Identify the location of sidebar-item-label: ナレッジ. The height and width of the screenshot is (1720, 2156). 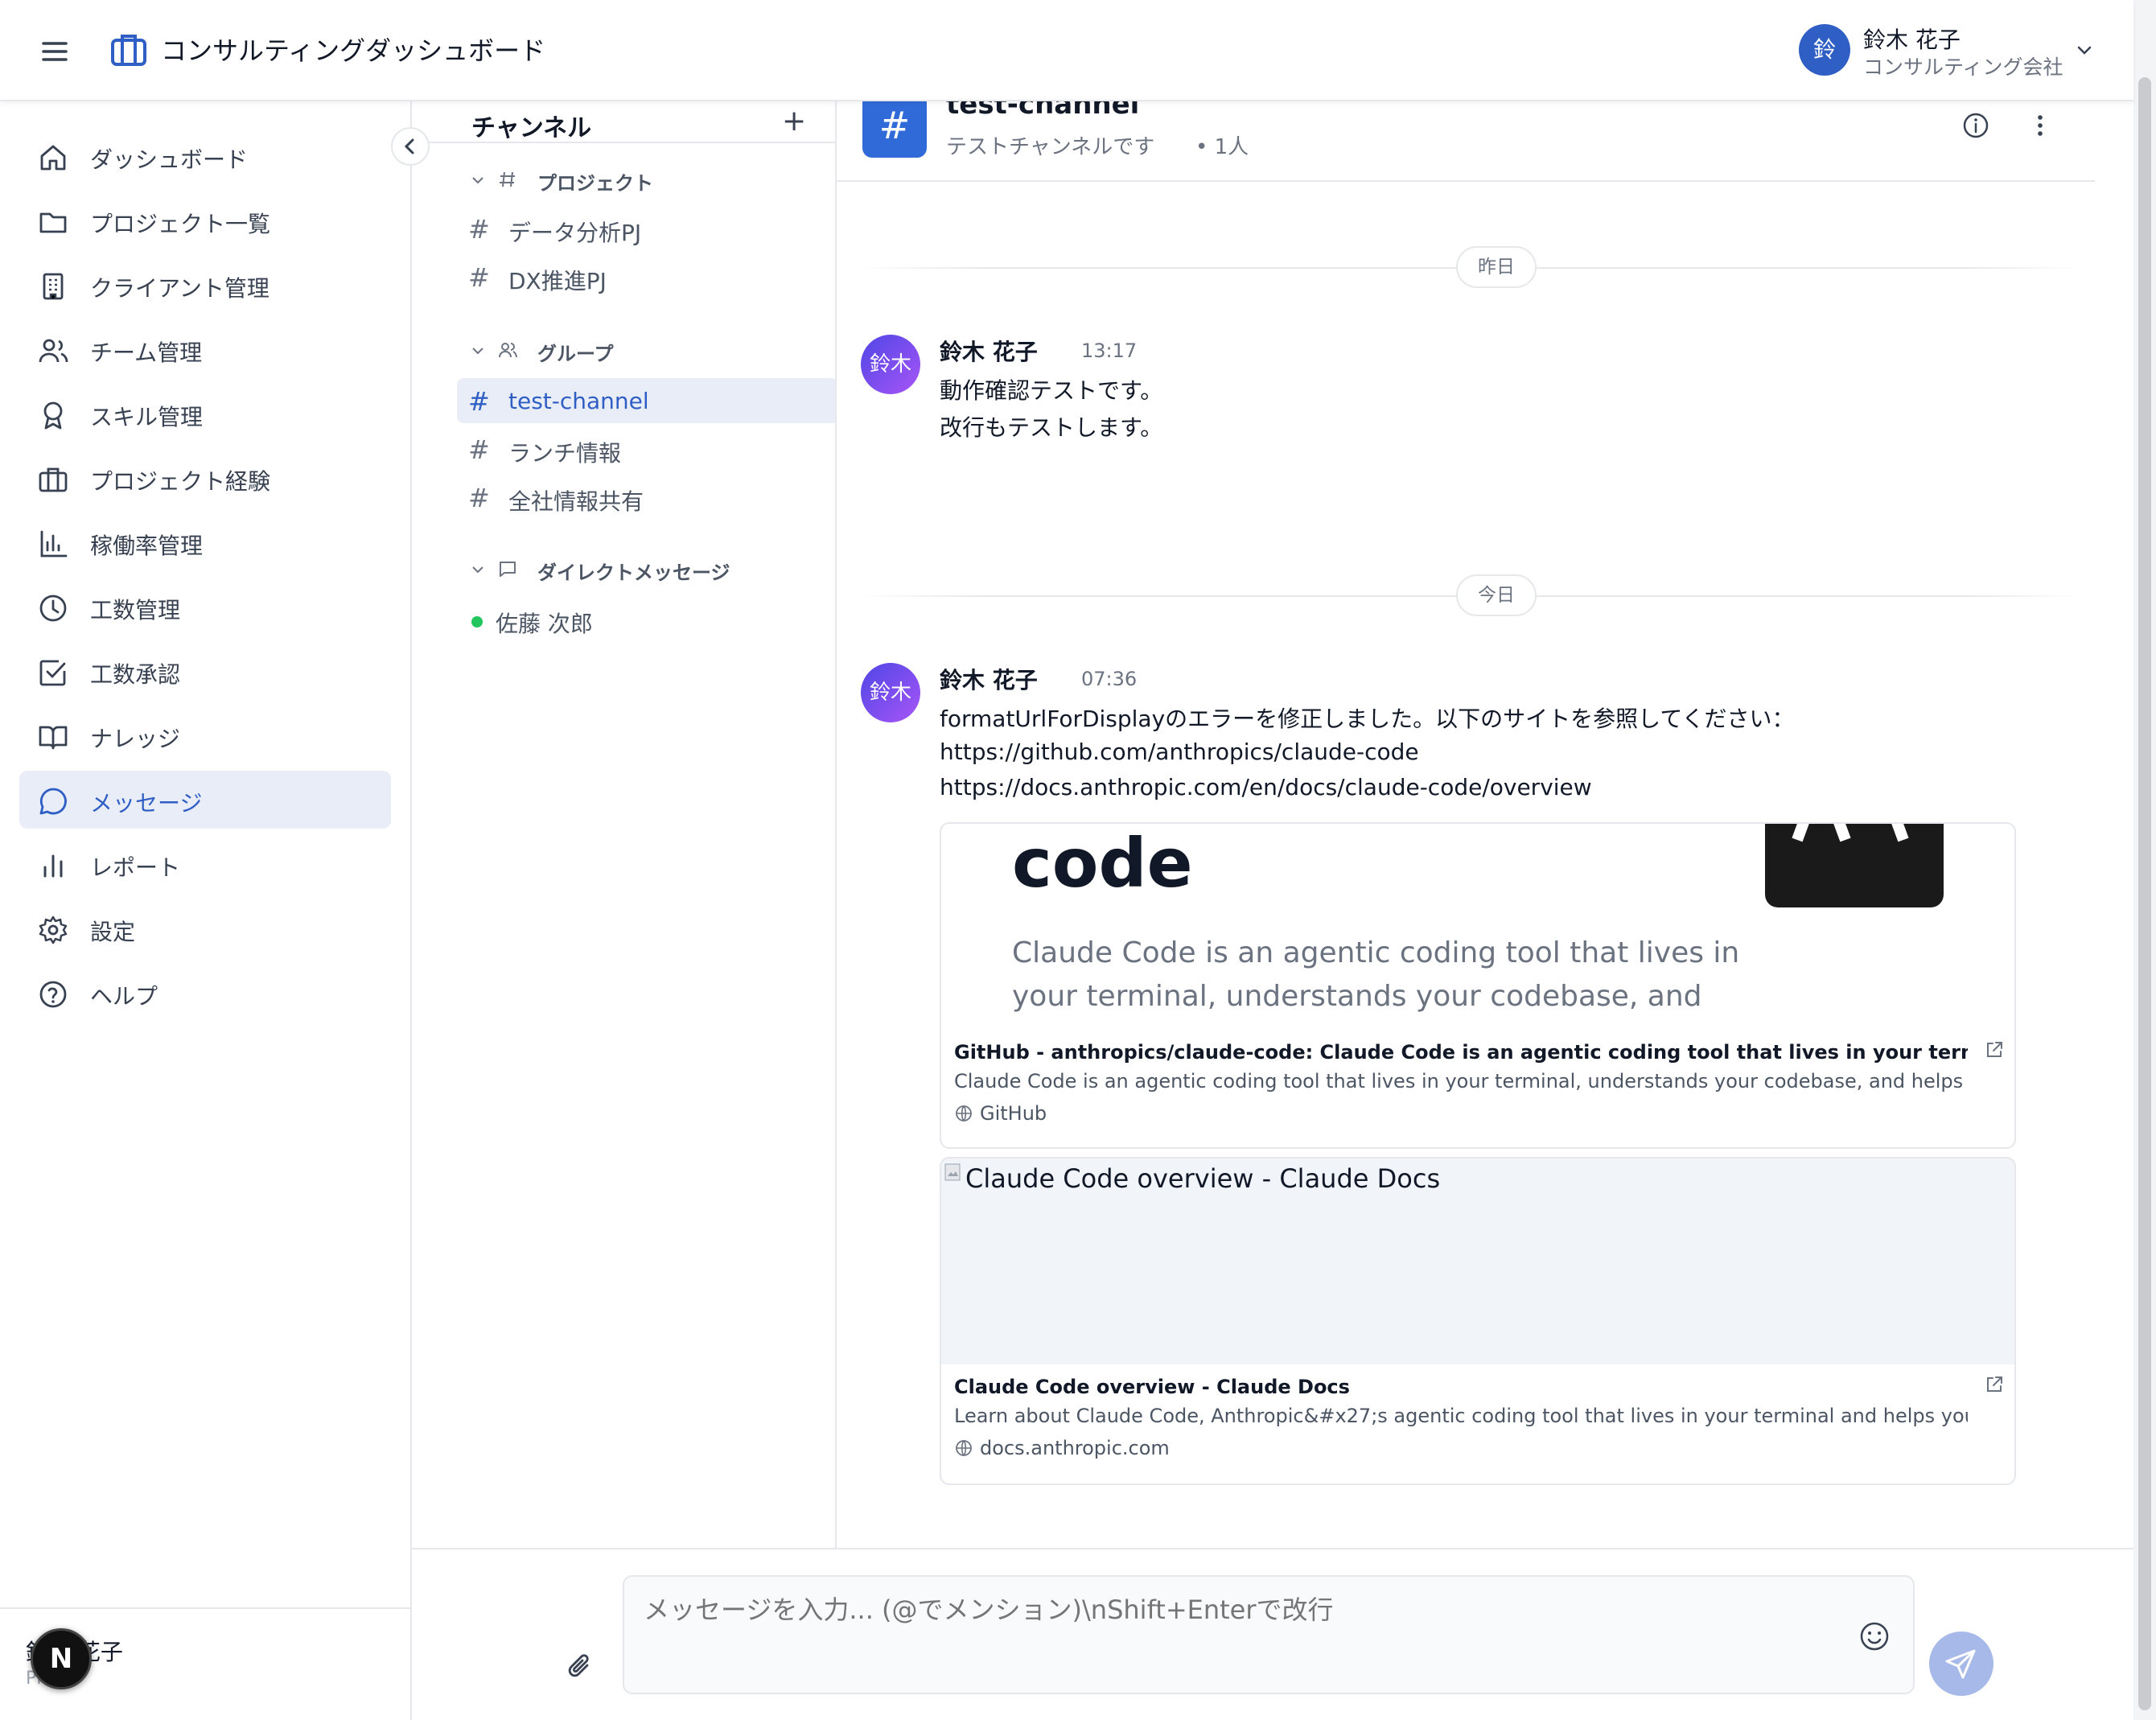
(135, 739).